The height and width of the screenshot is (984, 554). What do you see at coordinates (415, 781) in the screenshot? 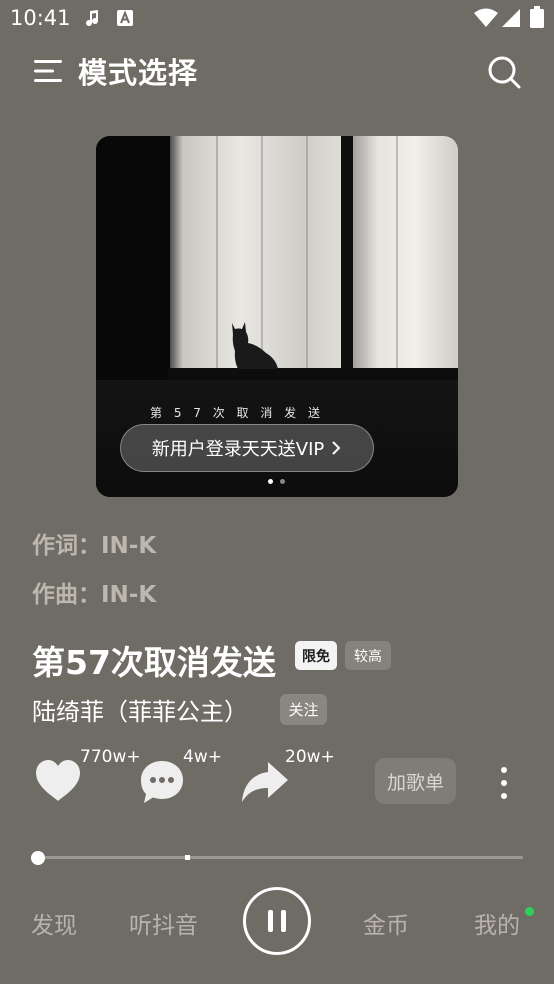
I see `add-to-playlist-button: 加歌单` at bounding box center [415, 781].